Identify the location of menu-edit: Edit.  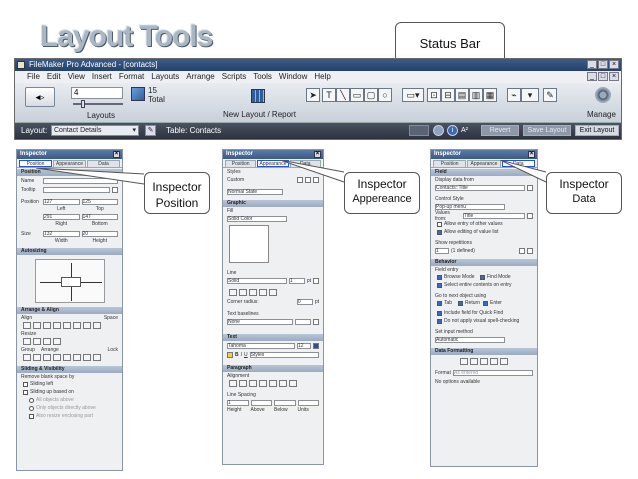
(54, 77).